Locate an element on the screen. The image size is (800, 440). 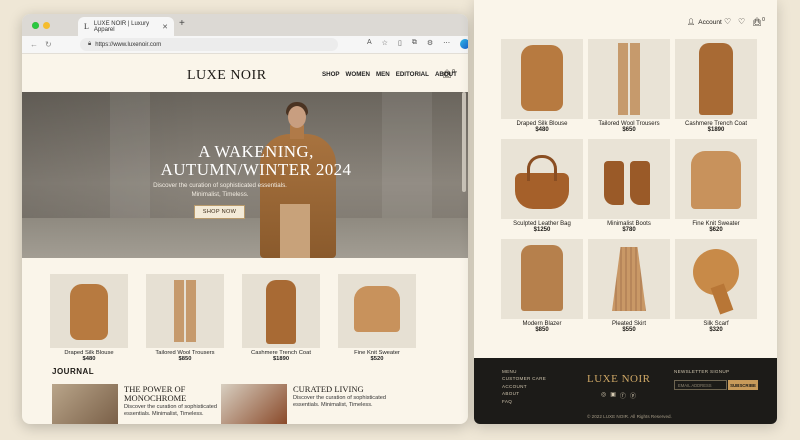
more-icon: ⋯ is located at coordinates (446, 44).